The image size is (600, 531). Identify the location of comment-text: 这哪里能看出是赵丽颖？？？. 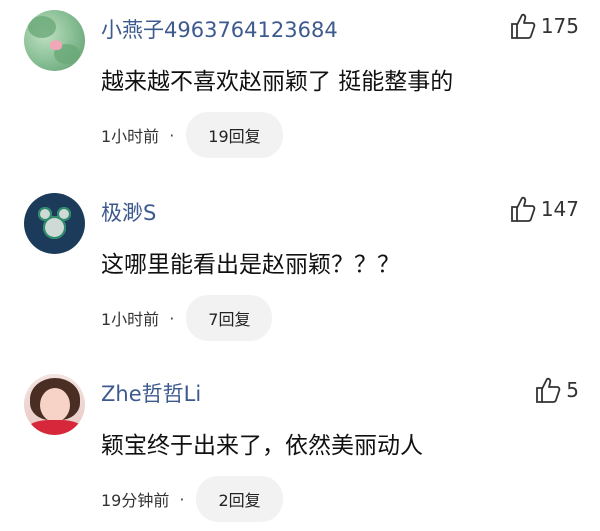
(250, 265).